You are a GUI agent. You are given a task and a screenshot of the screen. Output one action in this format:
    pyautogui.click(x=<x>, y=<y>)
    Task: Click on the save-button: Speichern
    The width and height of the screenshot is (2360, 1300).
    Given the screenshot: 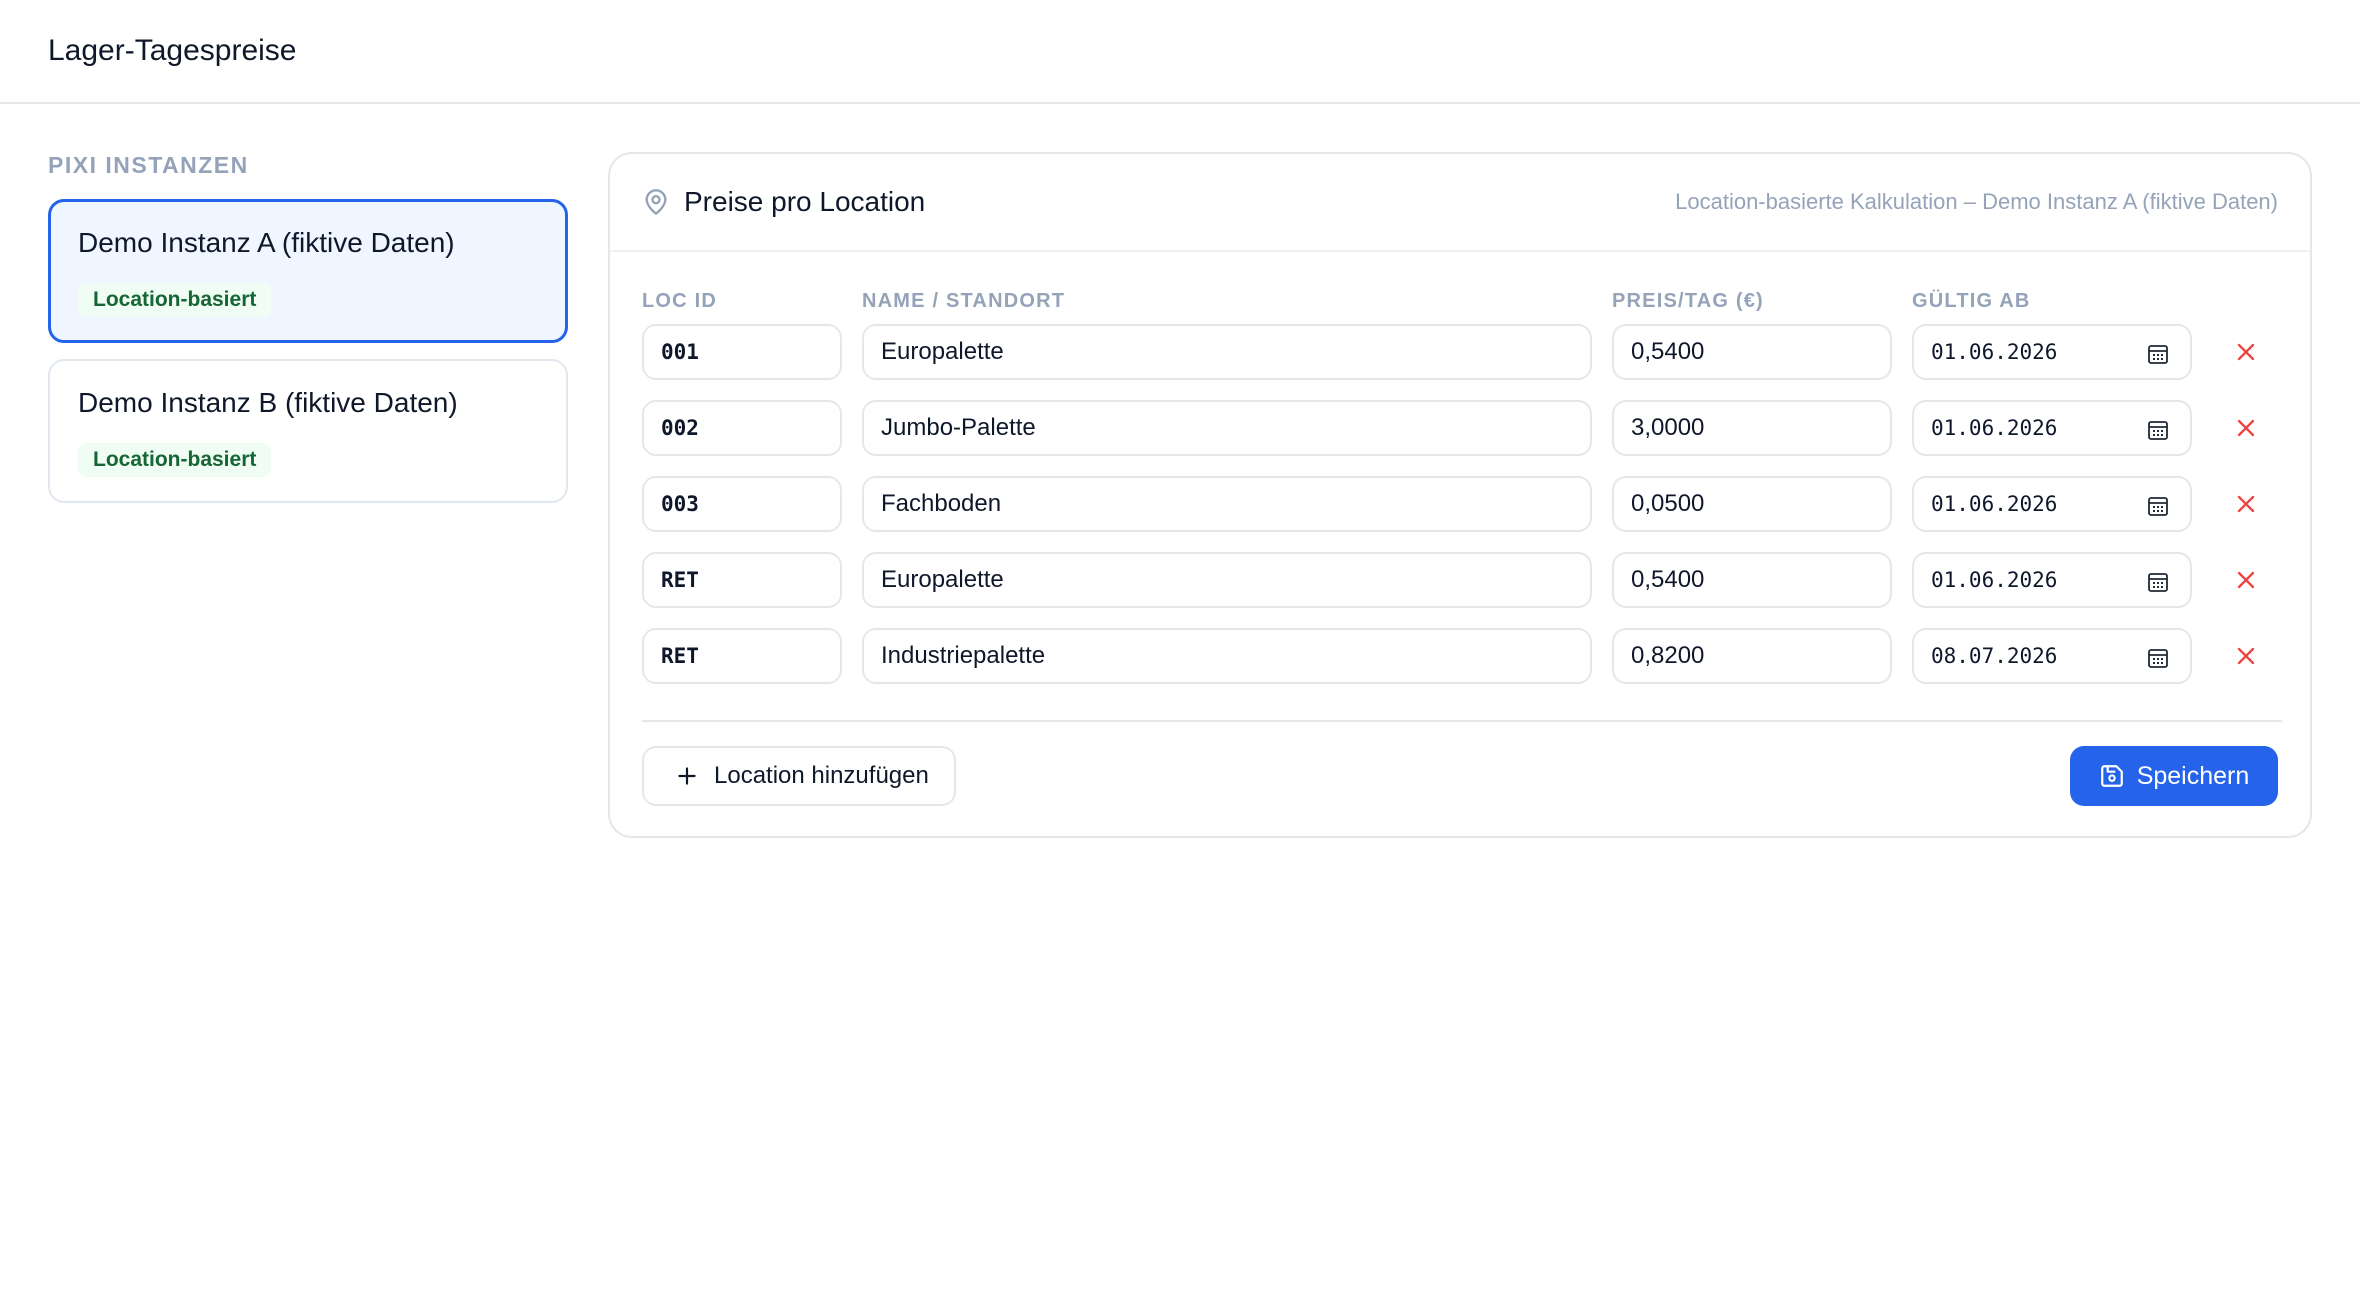 What is the action you would take?
    pyautogui.click(x=2174, y=776)
    